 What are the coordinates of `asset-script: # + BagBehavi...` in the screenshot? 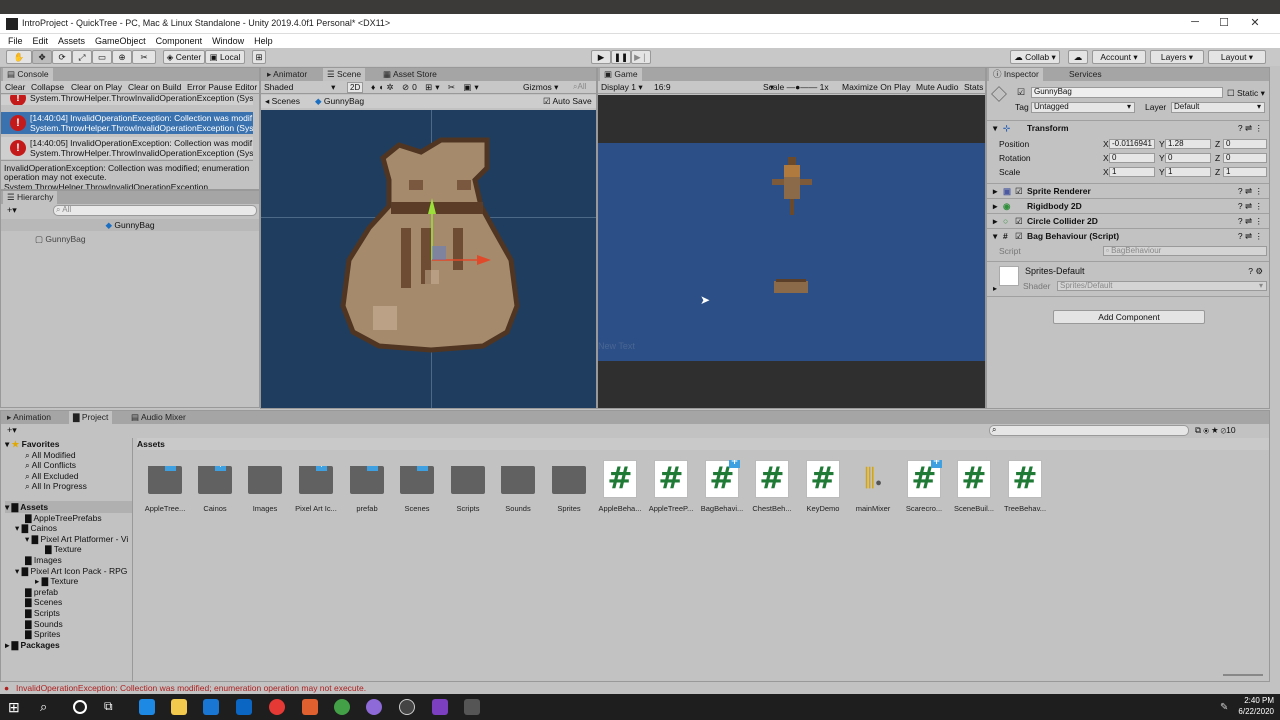 It's located at (722, 486).